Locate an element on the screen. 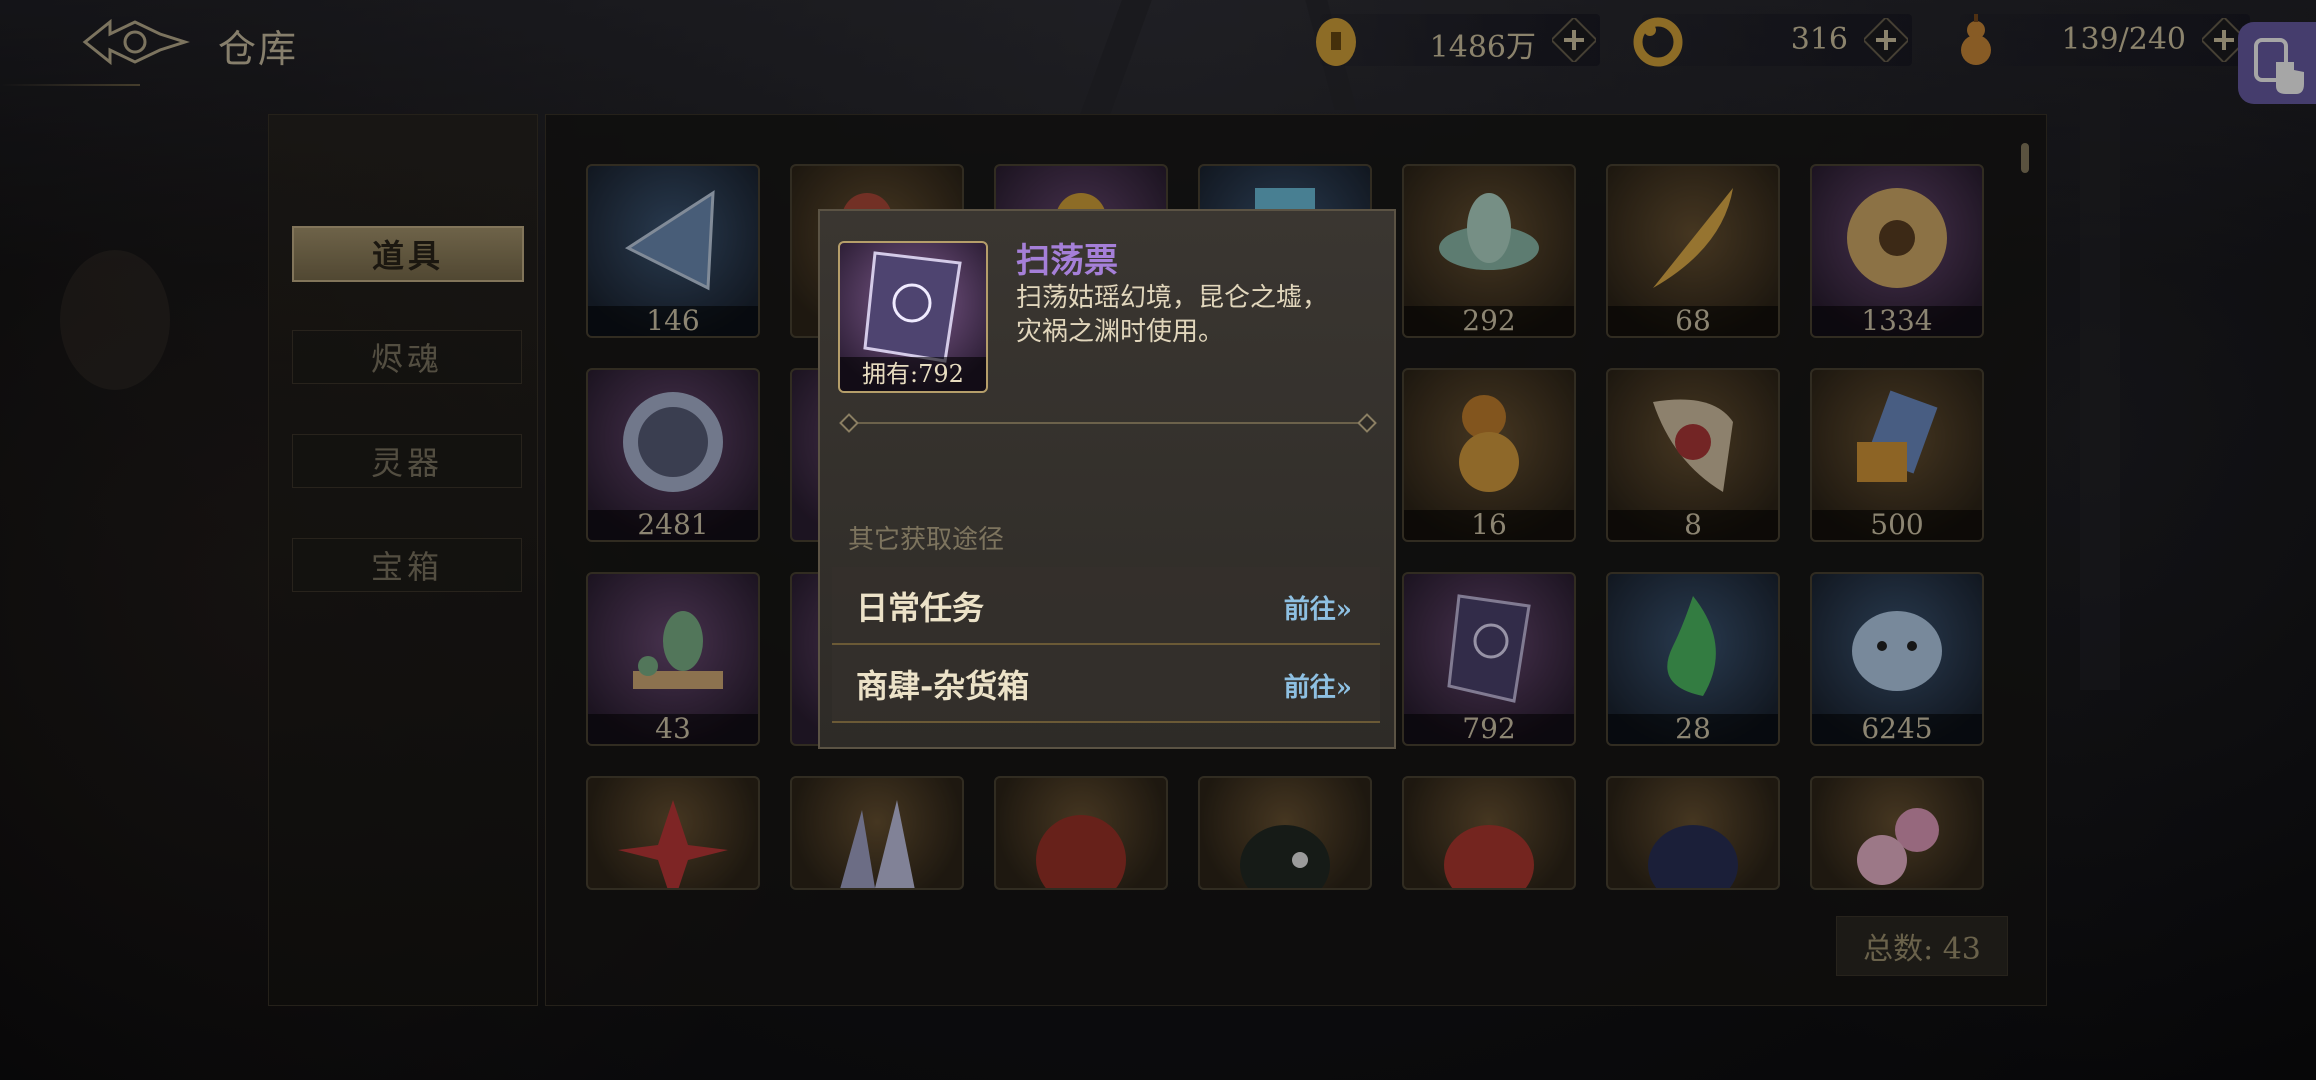 The image size is (2316, 1080). item-description: 扫荡姑瑶幻境，昆仑之墟， 灾祸之渊时使用。 is located at coordinates (1191, 315).